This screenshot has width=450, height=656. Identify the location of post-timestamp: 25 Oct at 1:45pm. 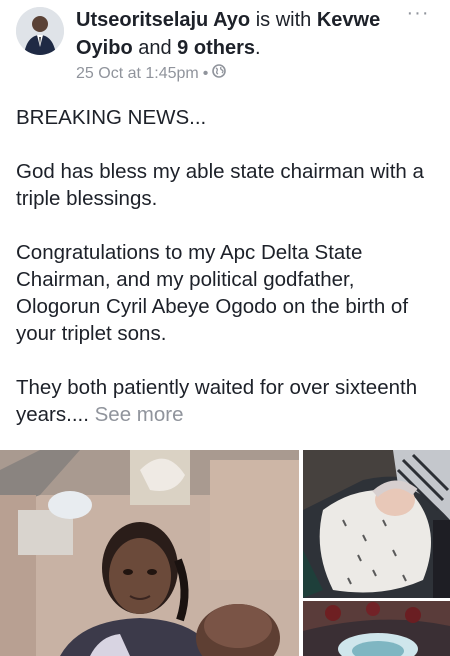
(137, 74).